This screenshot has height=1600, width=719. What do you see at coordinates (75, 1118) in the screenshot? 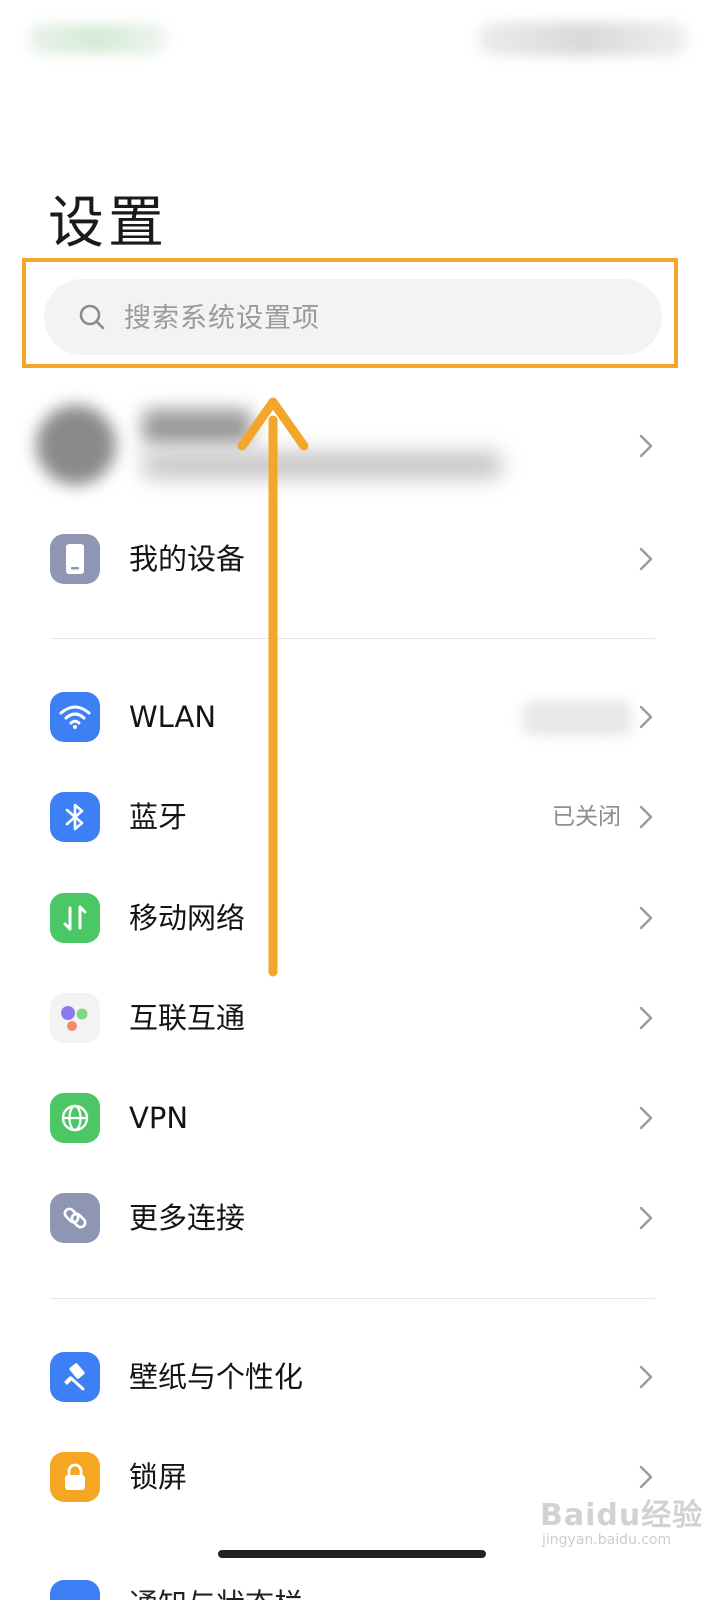
I see `globe-icon` at bounding box center [75, 1118].